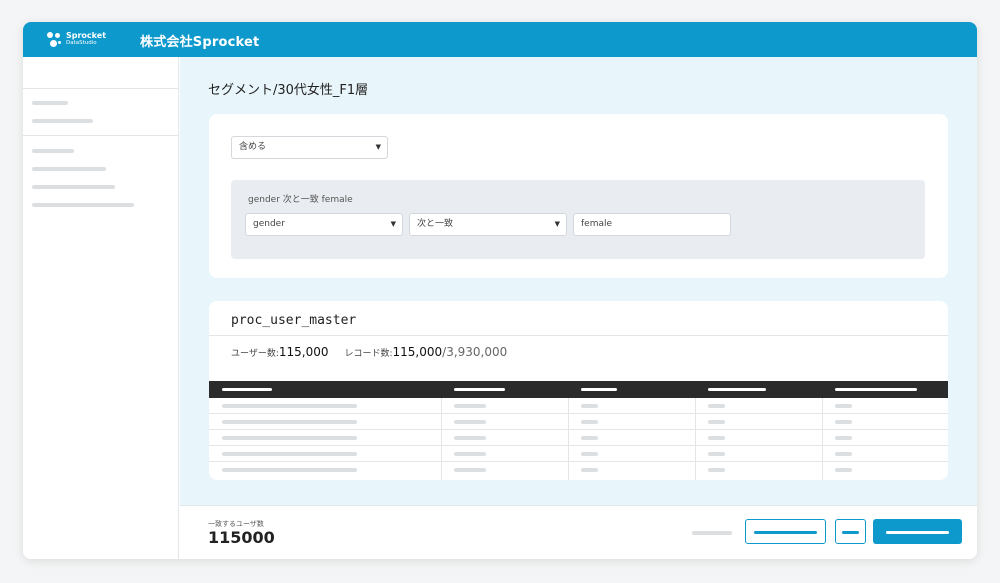 This screenshot has height=583, width=1000. I want to click on table-header, so click(578, 389).